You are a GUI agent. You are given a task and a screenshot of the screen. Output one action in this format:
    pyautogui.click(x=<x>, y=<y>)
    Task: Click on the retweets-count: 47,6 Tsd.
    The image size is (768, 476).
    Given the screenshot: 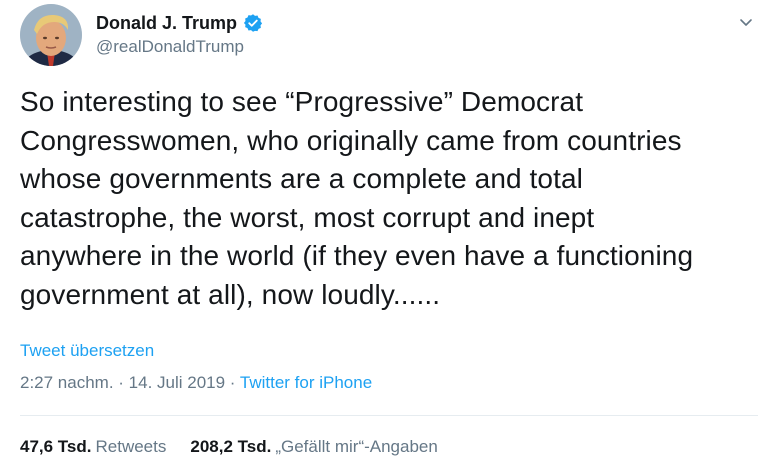 What is the action you would take?
    pyautogui.click(x=56, y=446)
    